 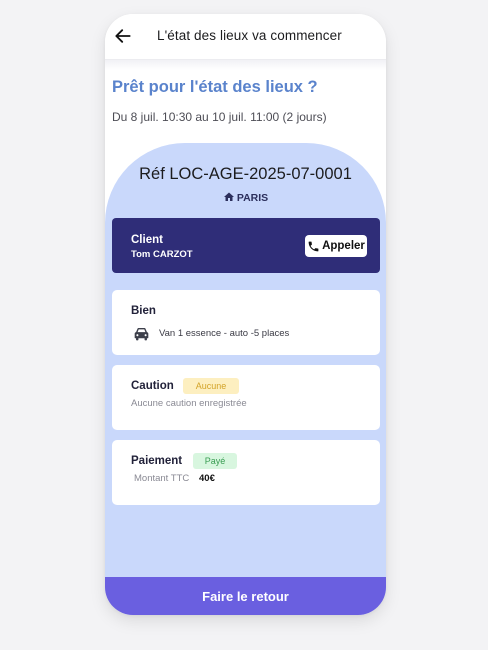 I want to click on caution-status-badge: Aucune, so click(x=211, y=386).